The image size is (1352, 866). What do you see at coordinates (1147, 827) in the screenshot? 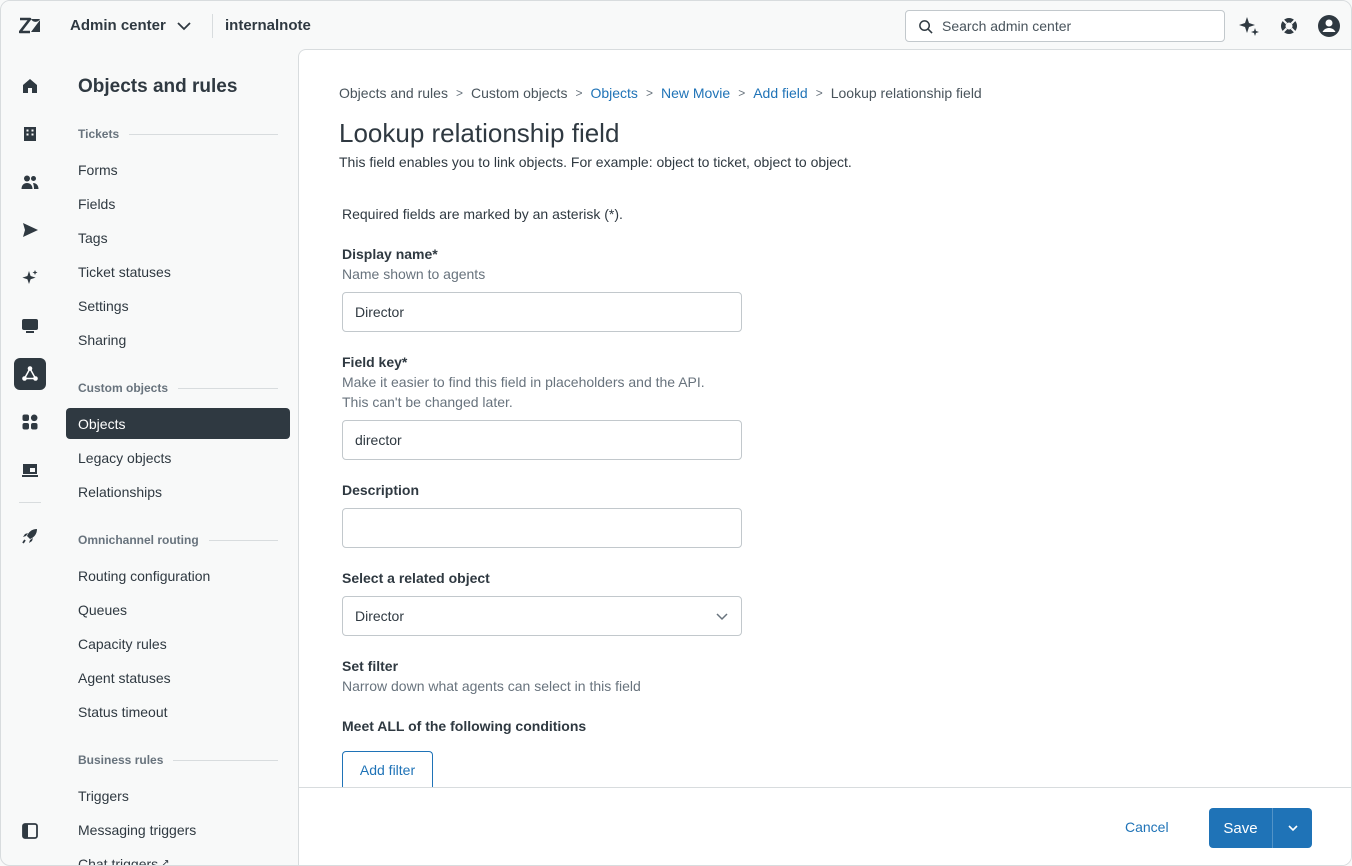
I see `cancel-button: Cancel` at bounding box center [1147, 827].